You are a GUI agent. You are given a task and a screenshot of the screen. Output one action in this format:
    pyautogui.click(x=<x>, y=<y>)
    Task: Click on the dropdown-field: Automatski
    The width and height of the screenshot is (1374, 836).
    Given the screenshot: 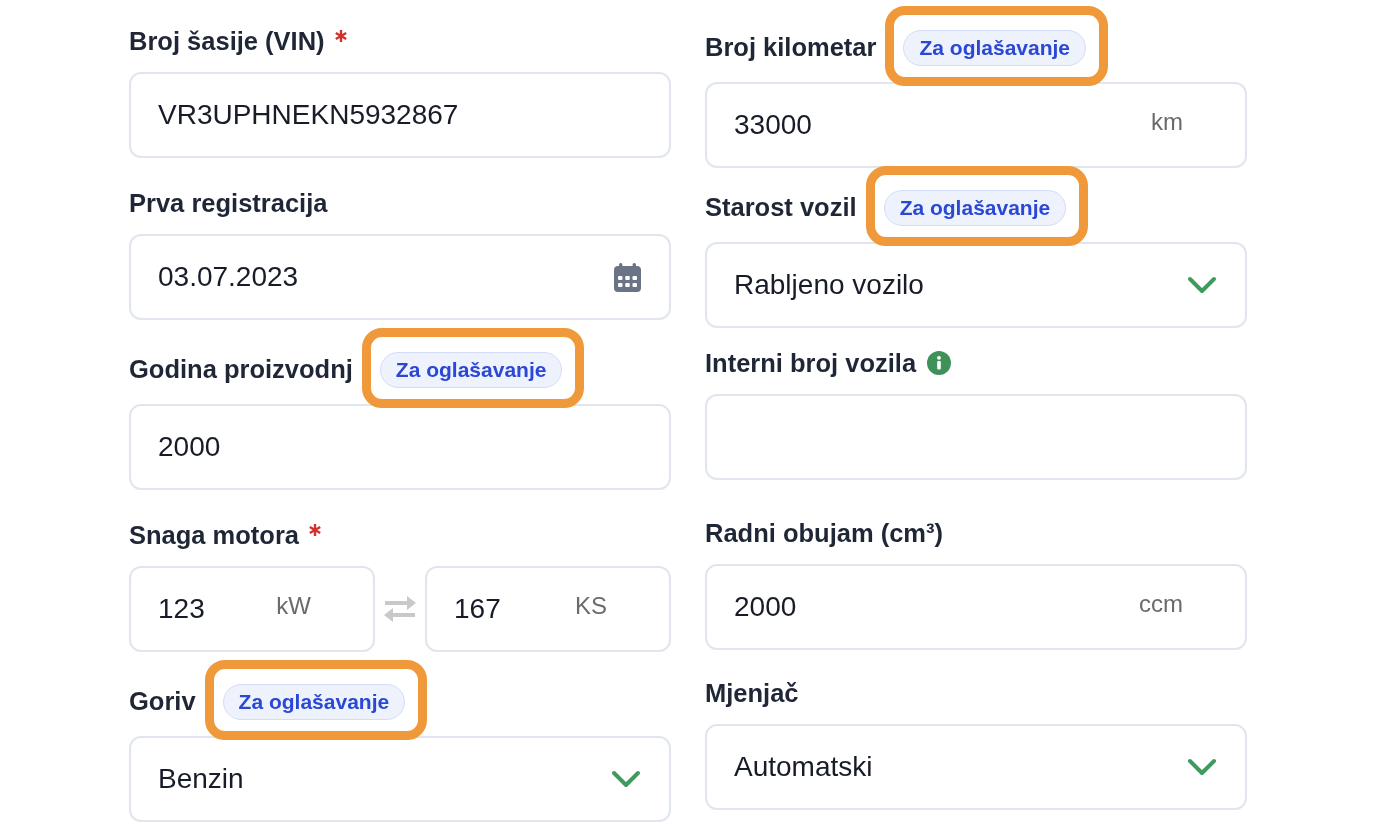 What is the action you would take?
    pyautogui.click(x=976, y=767)
    